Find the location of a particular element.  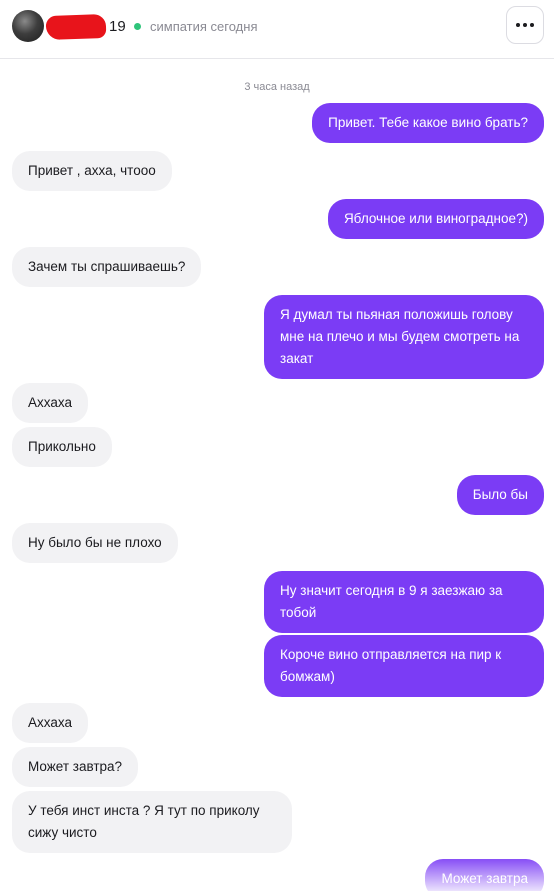

message-bubble-incoming: Ну было бы не плохо is located at coordinates (95, 543).